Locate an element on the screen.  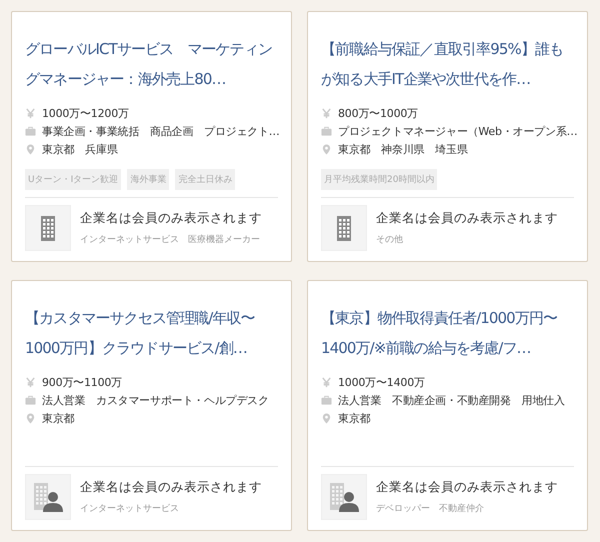
industry-text: その他 is located at coordinates (390, 240).